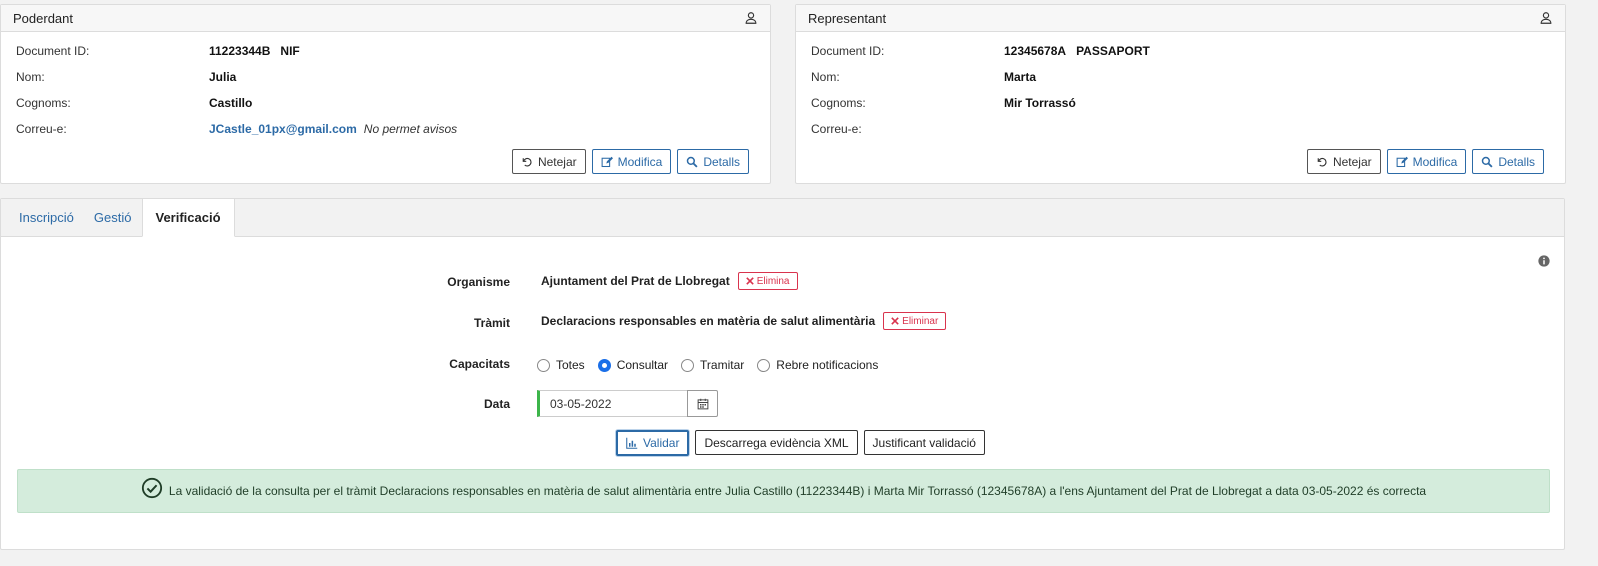 The height and width of the screenshot is (566, 1598). I want to click on doctype: NIF, so click(290, 51).